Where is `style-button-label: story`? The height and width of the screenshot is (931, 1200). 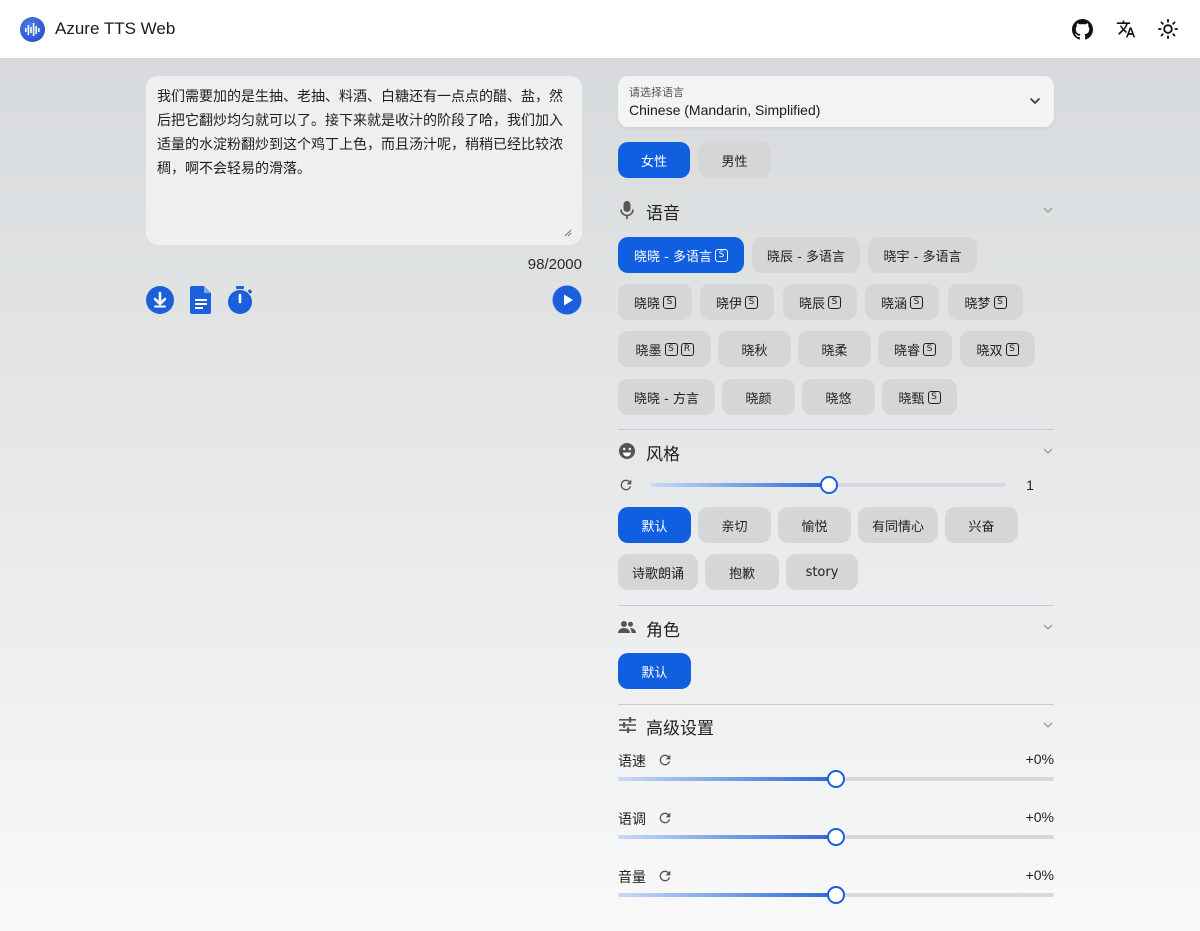
style-button-label: story is located at coordinates (822, 572).